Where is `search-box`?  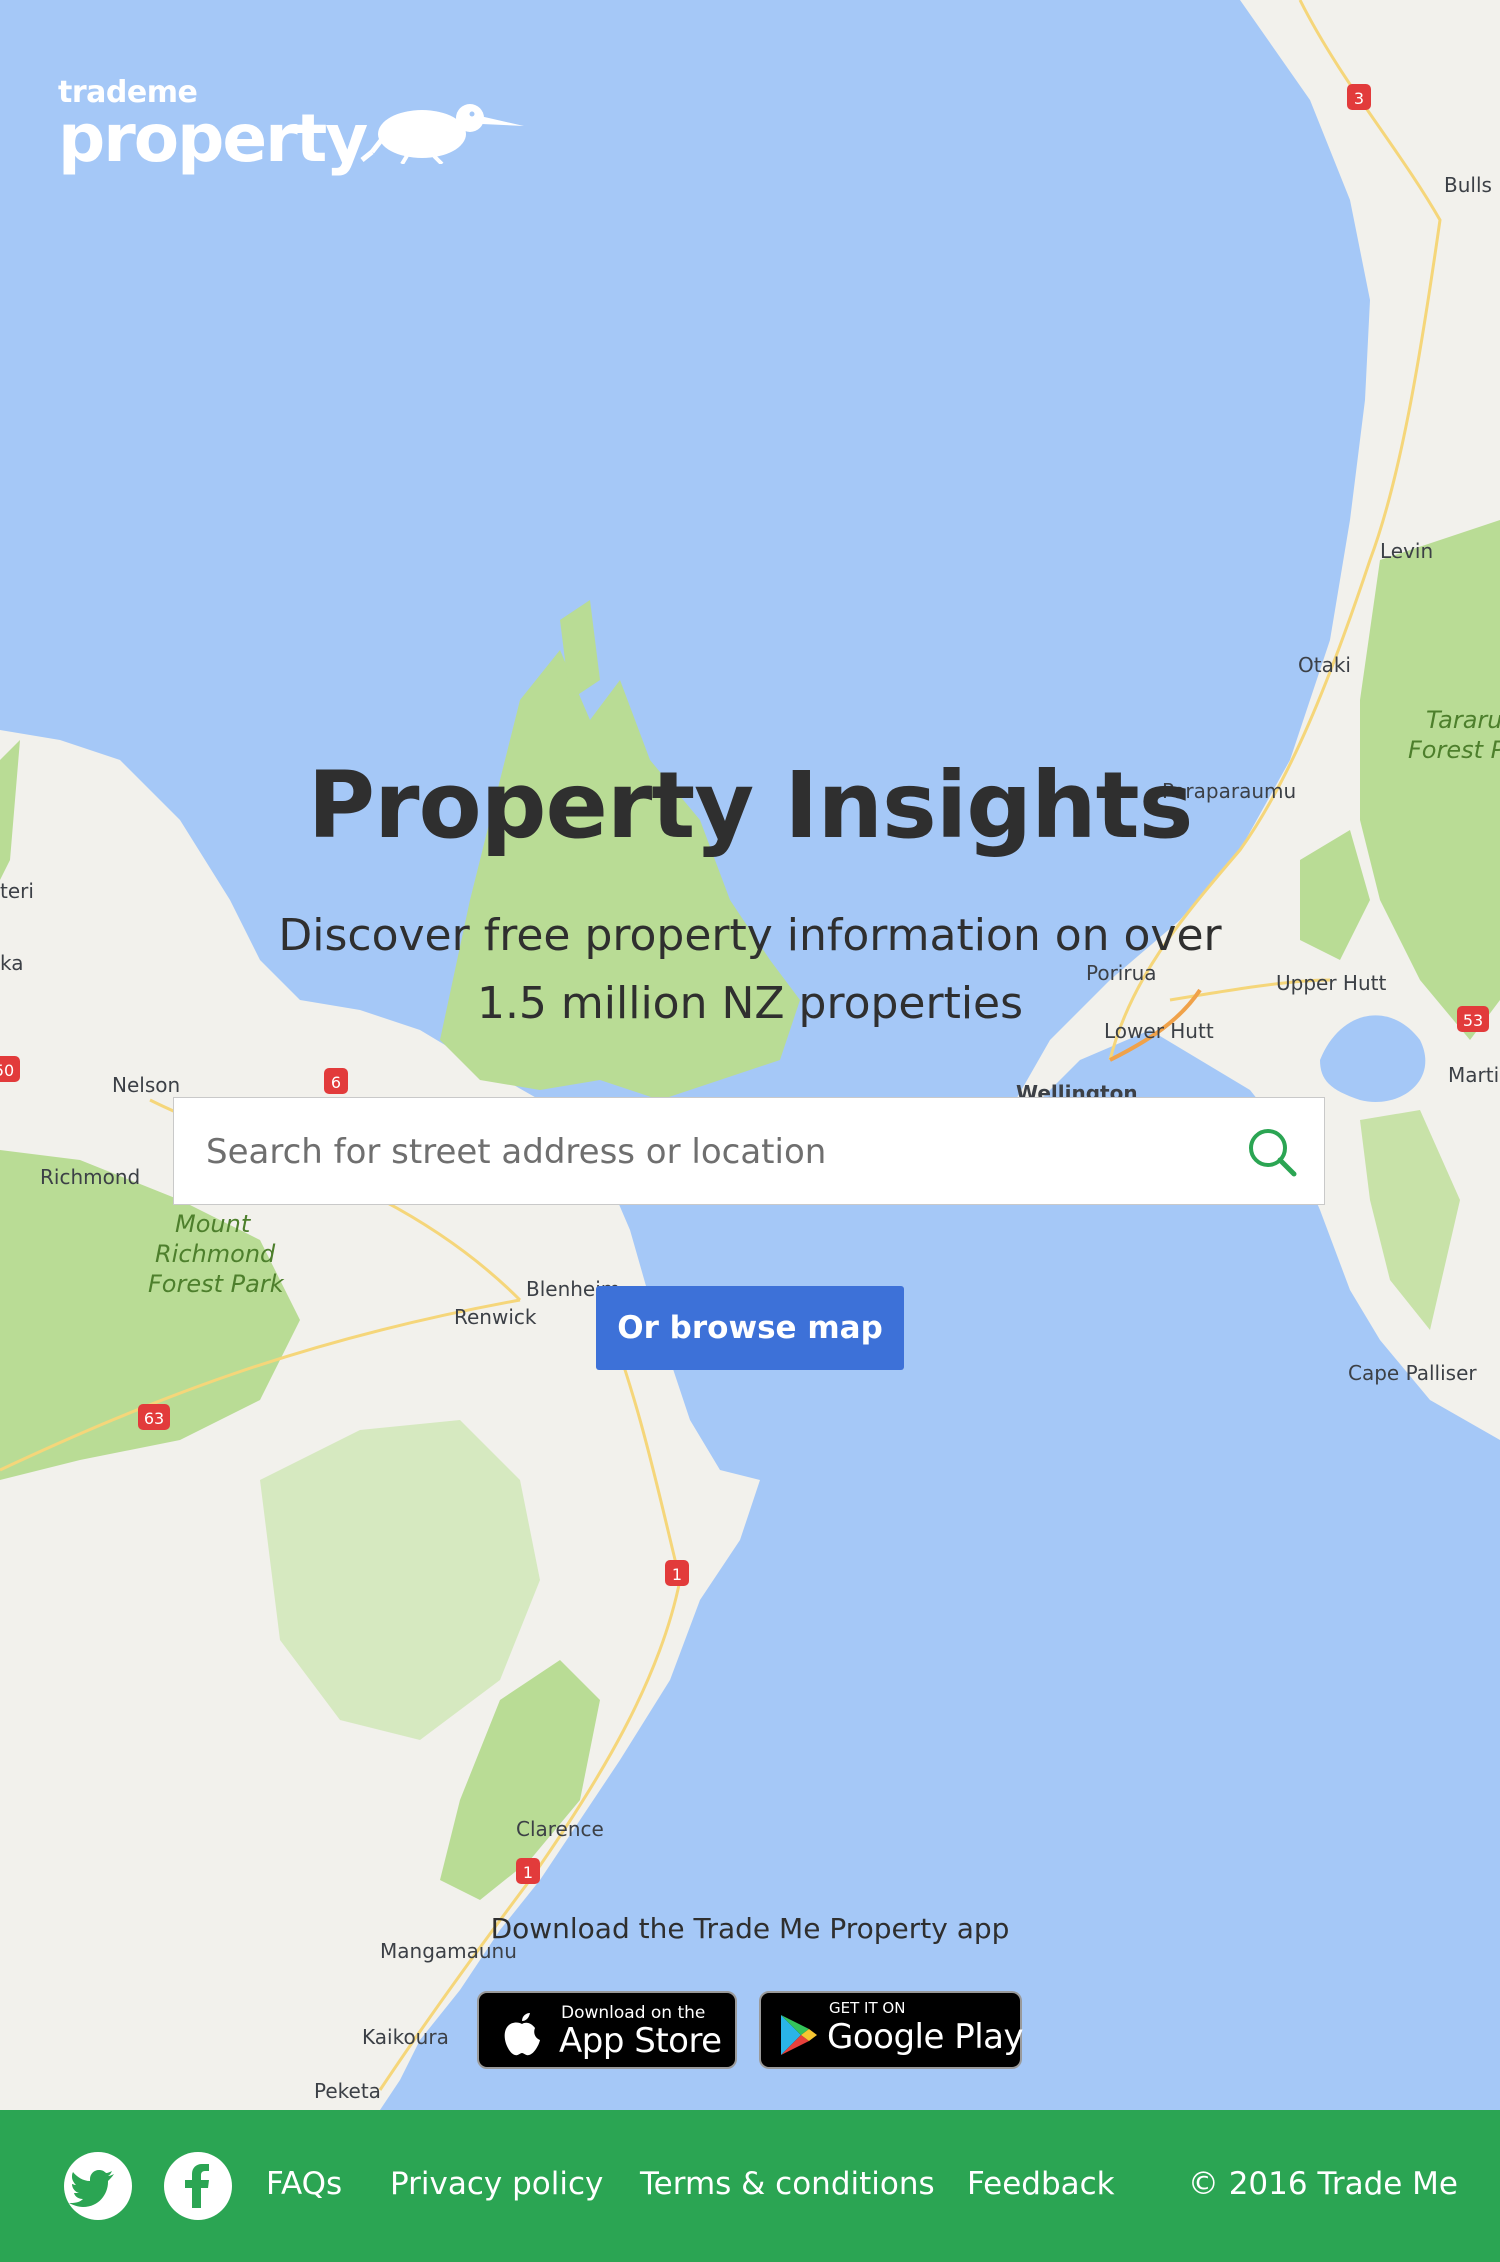 search-box is located at coordinates (749, 1151).